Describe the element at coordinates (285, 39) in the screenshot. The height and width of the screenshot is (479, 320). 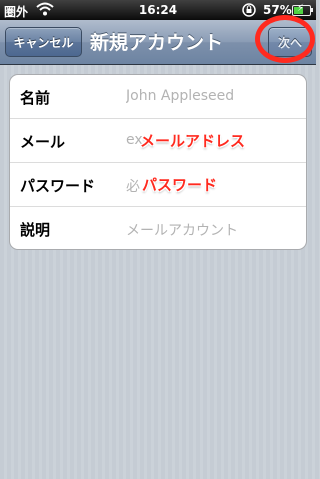
I see `next-button-highlight-circle` at that location.